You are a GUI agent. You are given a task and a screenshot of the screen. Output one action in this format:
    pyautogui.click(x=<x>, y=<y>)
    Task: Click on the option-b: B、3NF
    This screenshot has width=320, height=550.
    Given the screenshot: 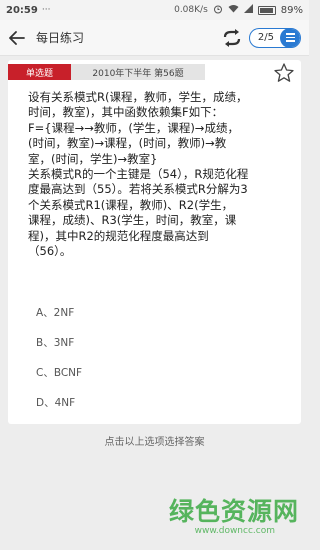 What is the action you would take?
    pyautogui.click(x=156, y=343)
    